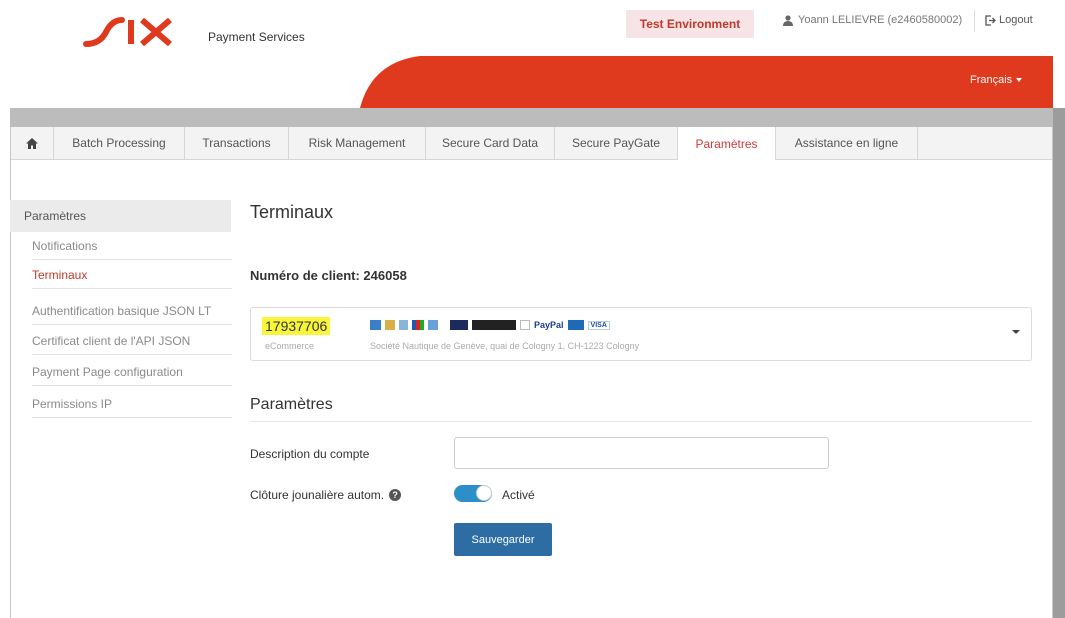 The height and width of the screenshot is (618, 1065). I want to click on user-info: Yoann LELIEVRE (e2460580002), so click(872, 20).